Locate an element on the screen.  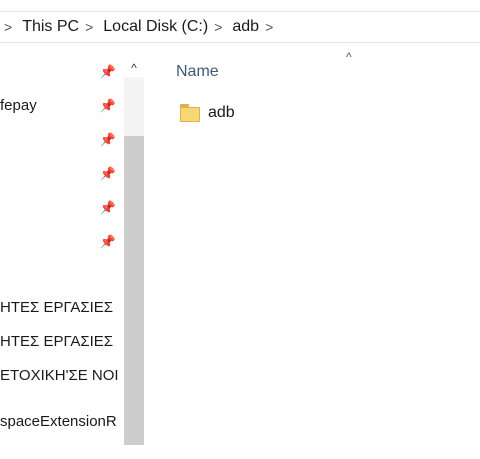
breadcrumb-local-disk: Local Disk (C:) is located at coordinates (155, 27).